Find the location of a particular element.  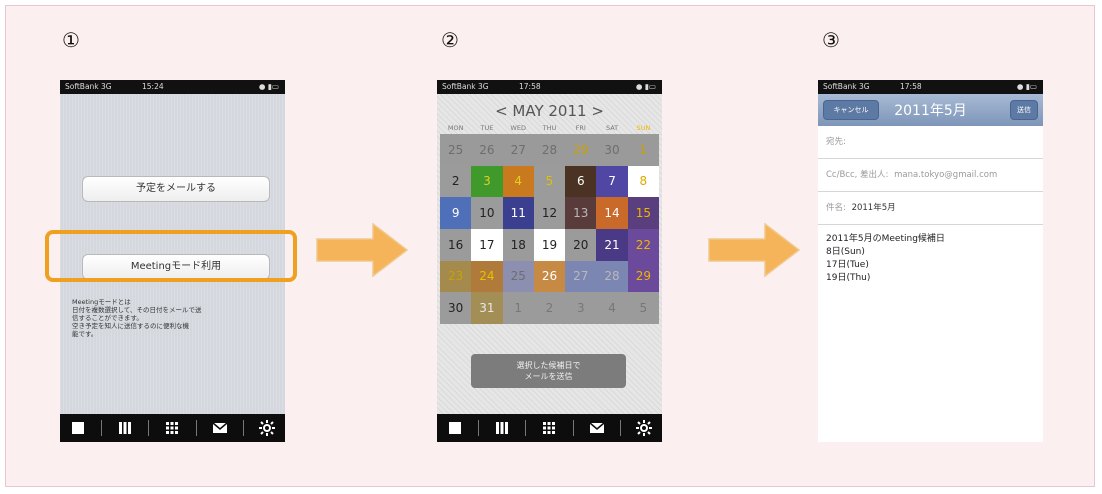

mail-schedule-button: 予定をメールする is located at coordinates (176, 189).